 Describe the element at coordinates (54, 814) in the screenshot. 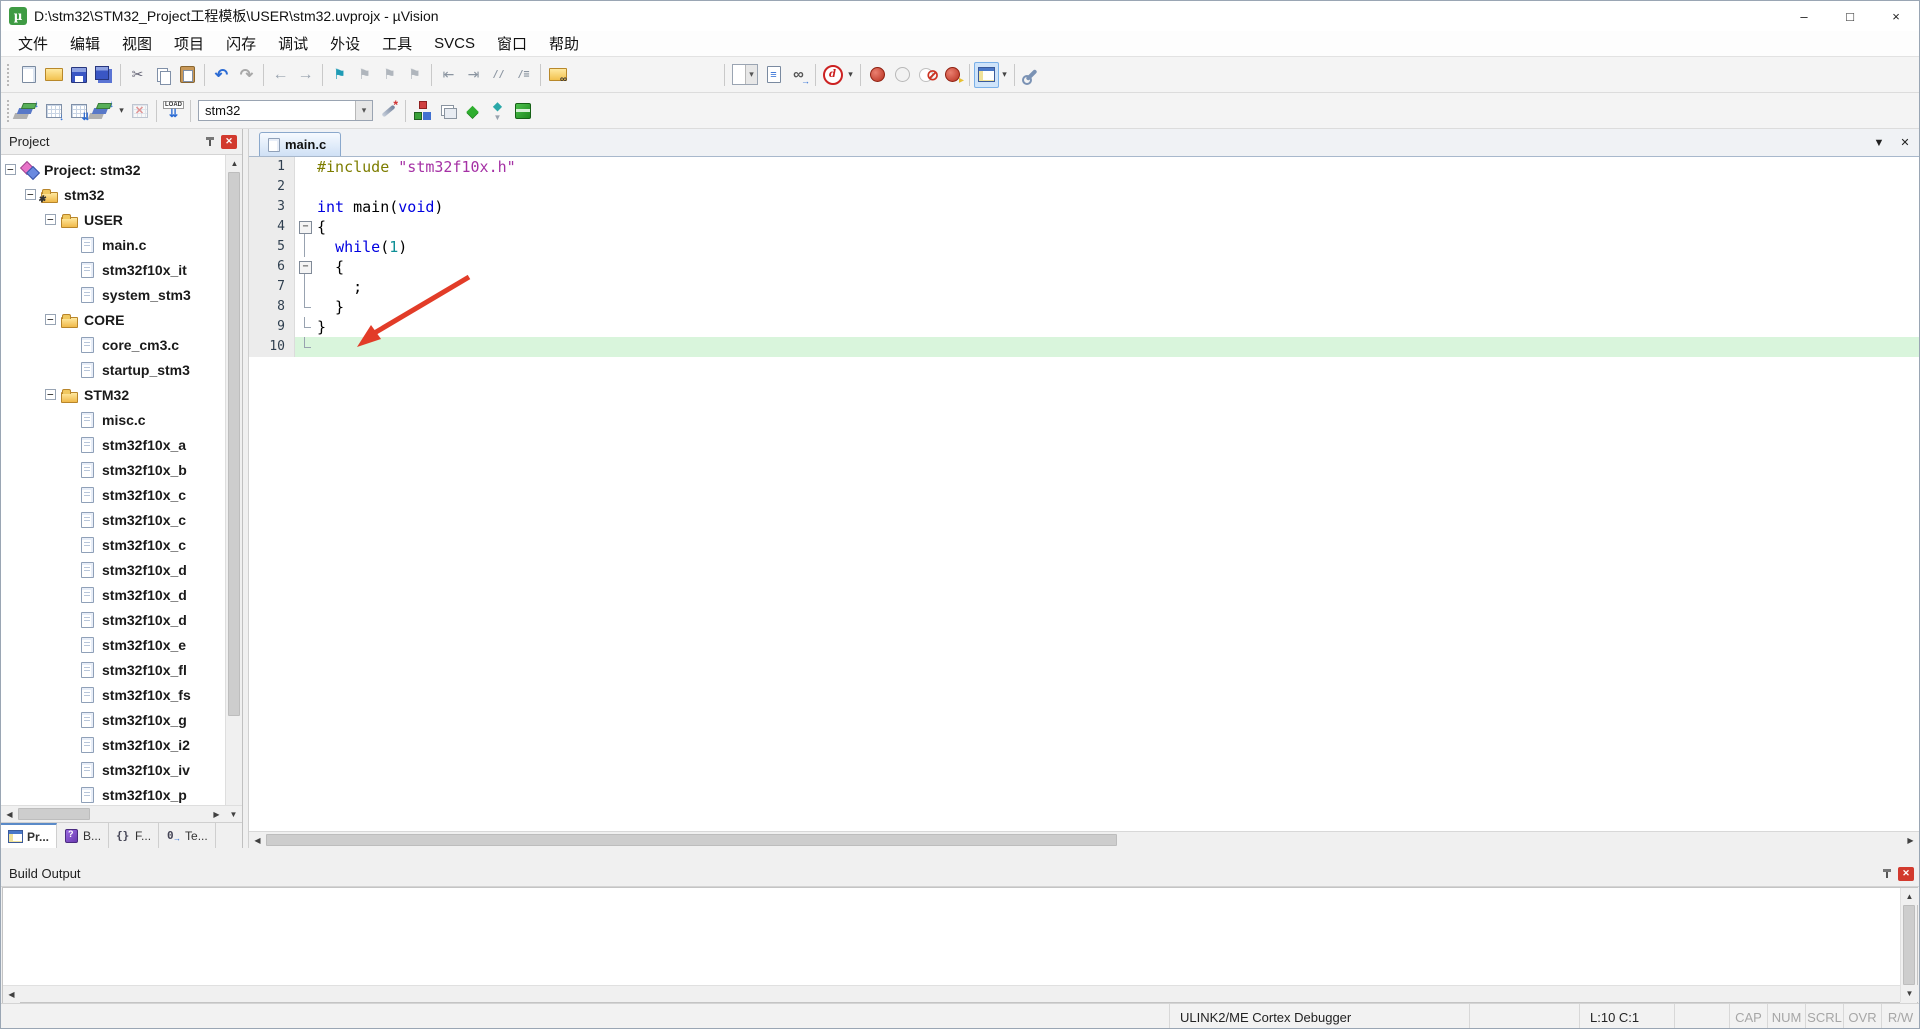

I see `hscroll-thumb` at that location.